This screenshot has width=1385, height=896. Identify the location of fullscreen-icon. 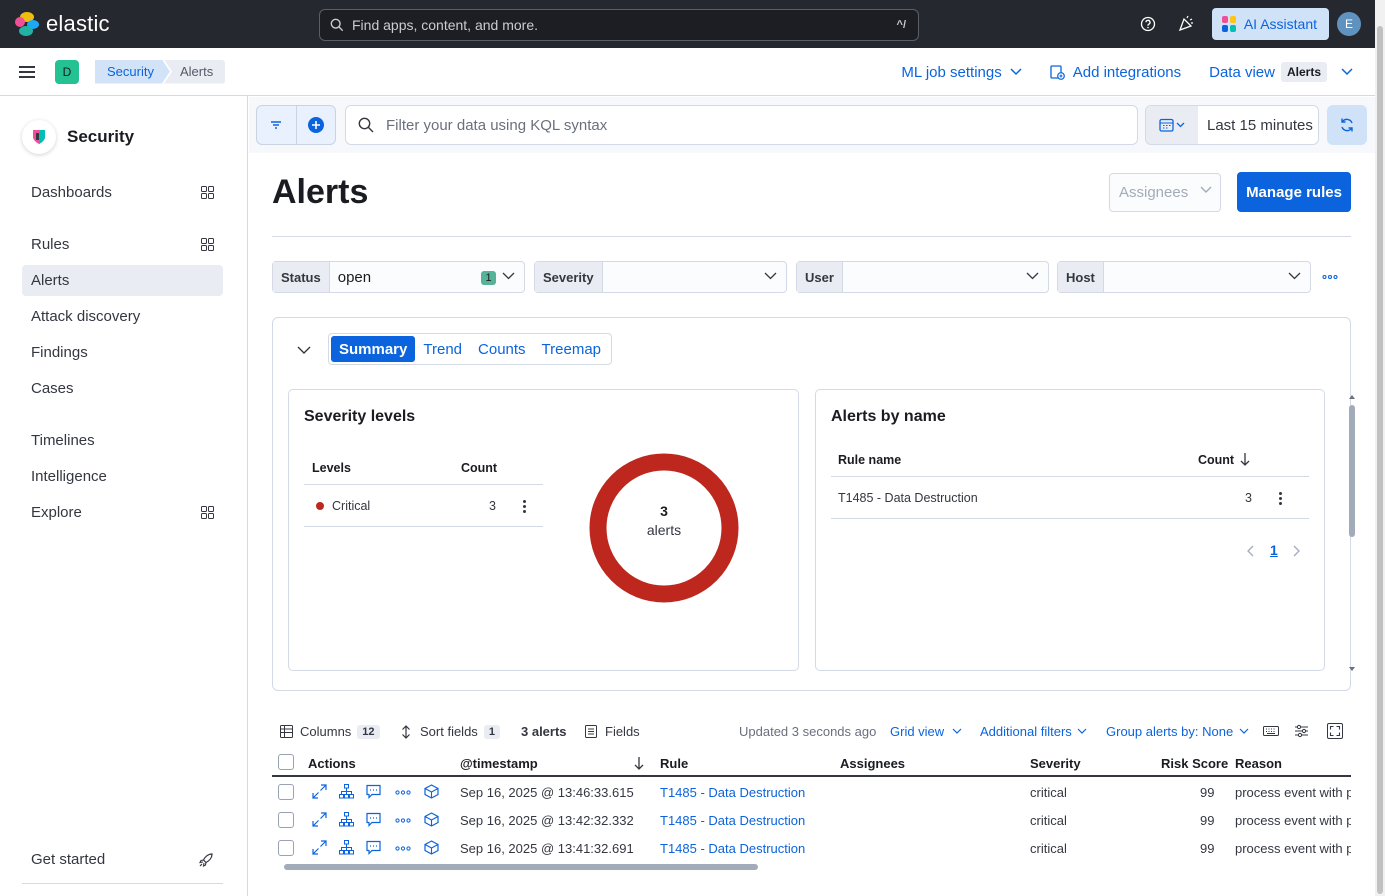
(1335, 731).